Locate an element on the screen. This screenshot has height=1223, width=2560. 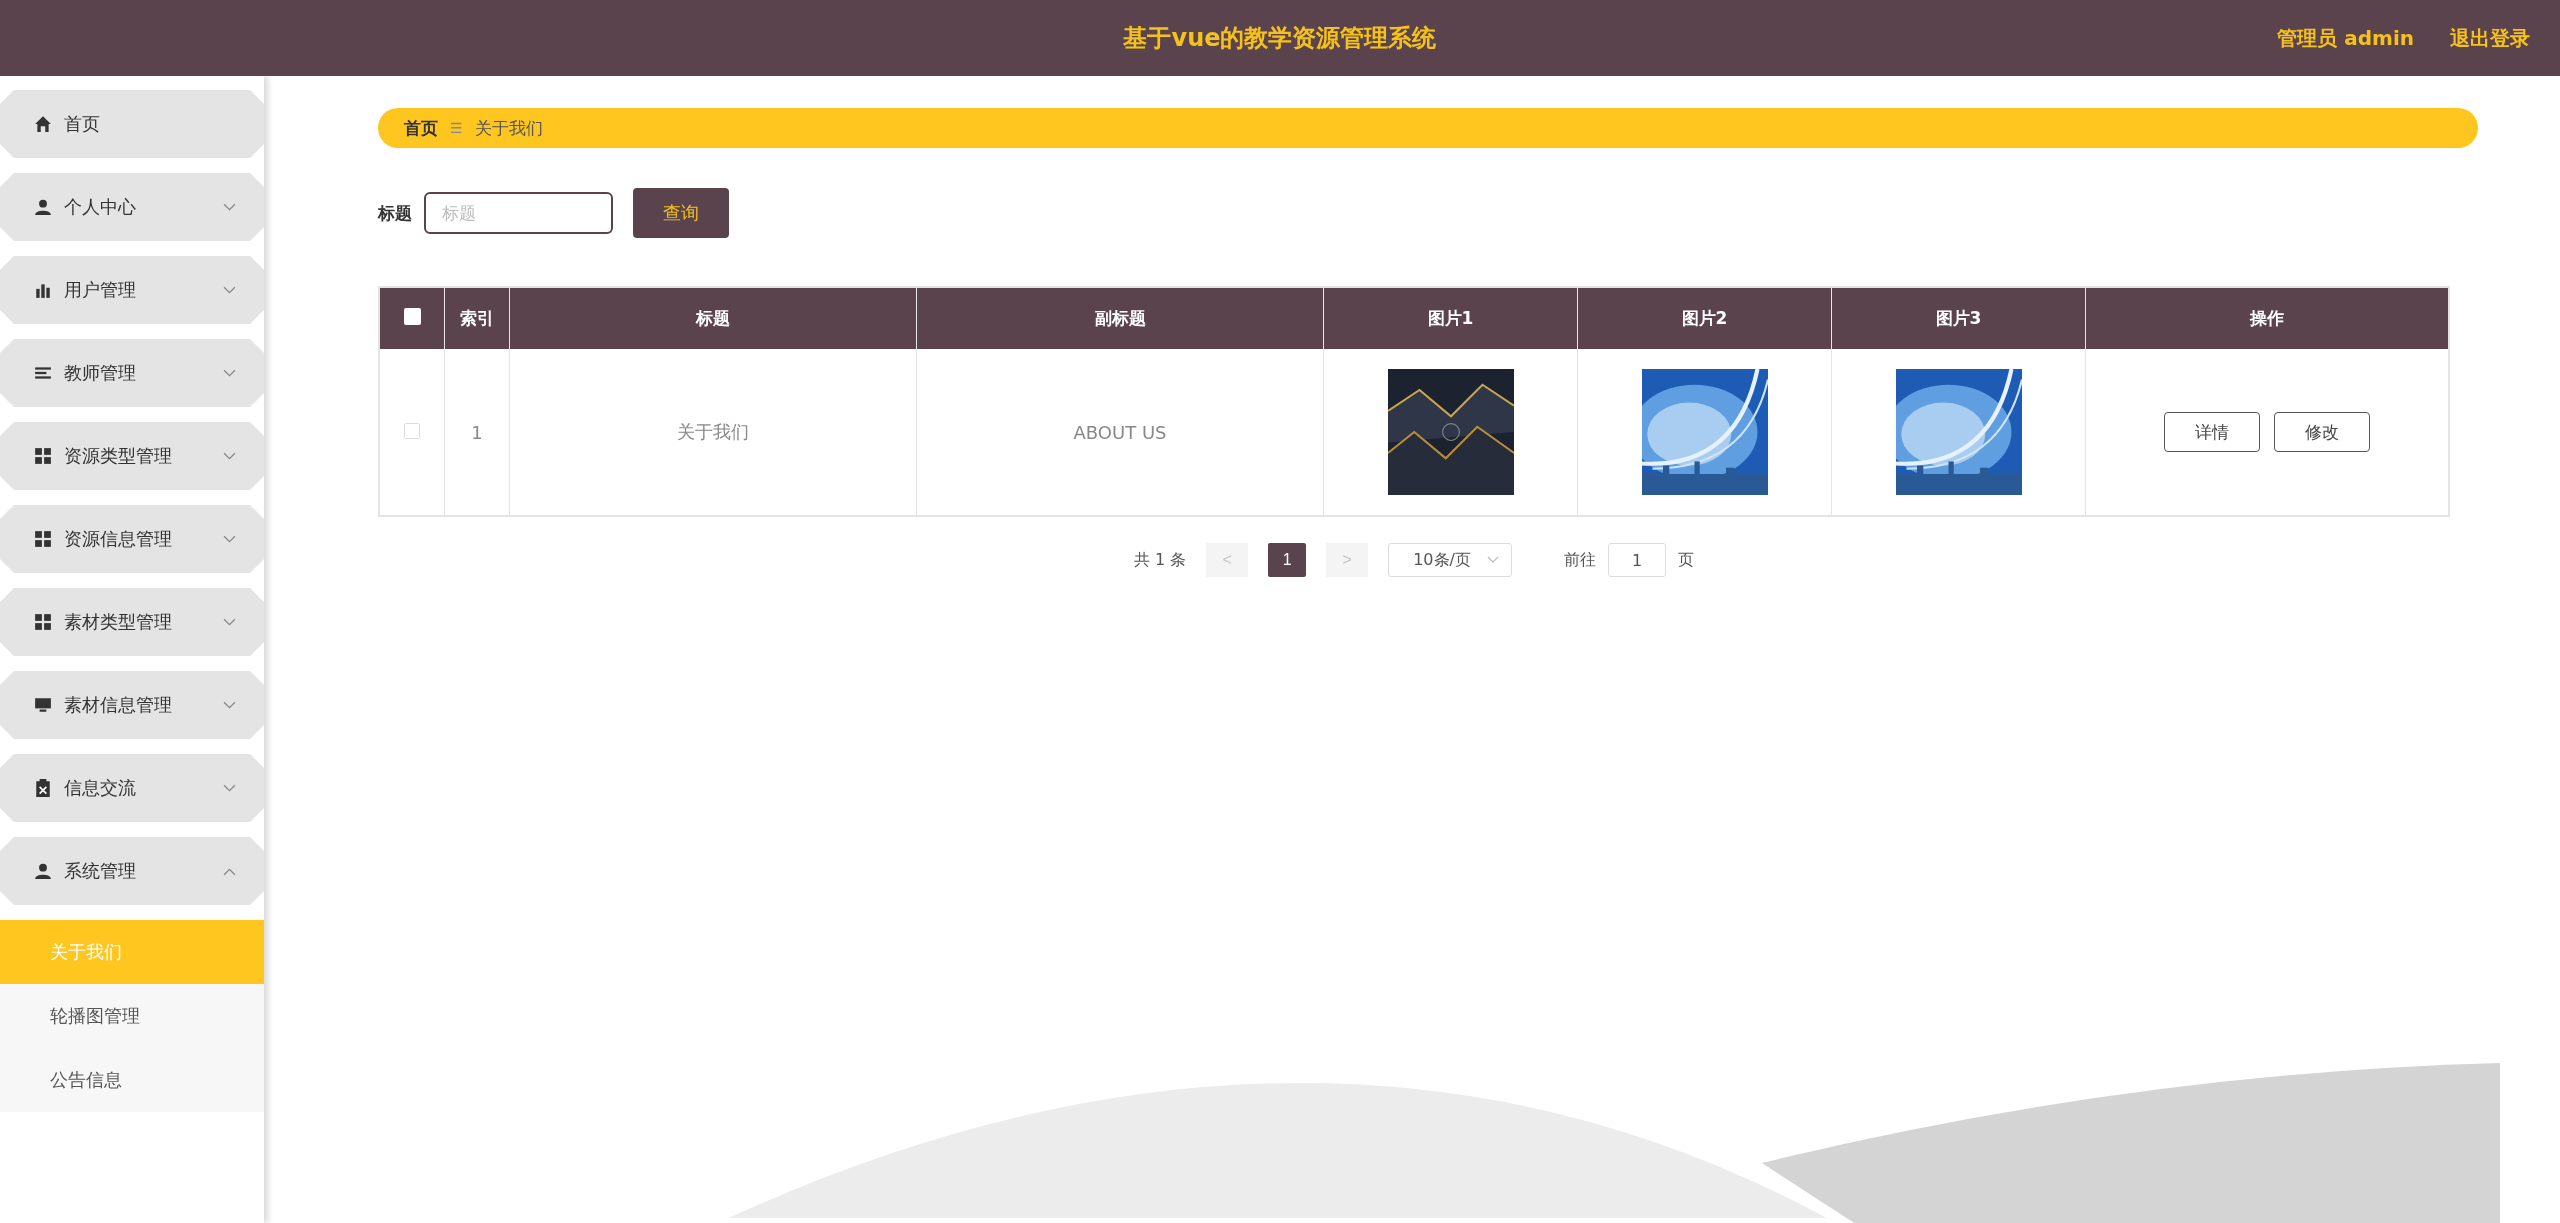
column-header: 索引 is located at coordinates (477, 318).